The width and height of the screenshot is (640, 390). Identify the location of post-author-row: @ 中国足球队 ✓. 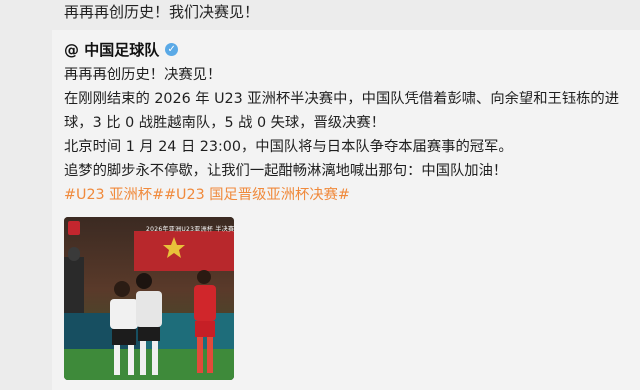
(121, 49).